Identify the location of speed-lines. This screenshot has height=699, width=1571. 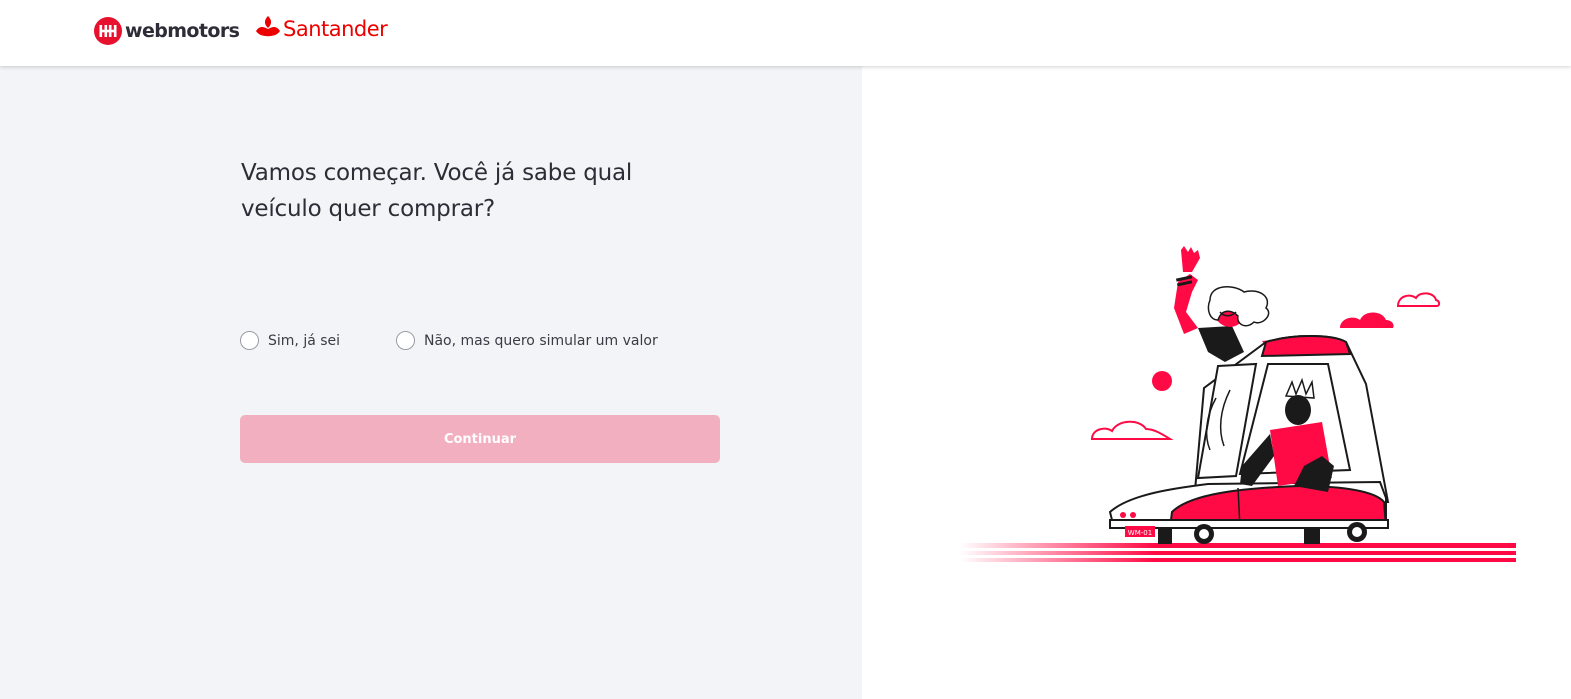
(1238, 552).